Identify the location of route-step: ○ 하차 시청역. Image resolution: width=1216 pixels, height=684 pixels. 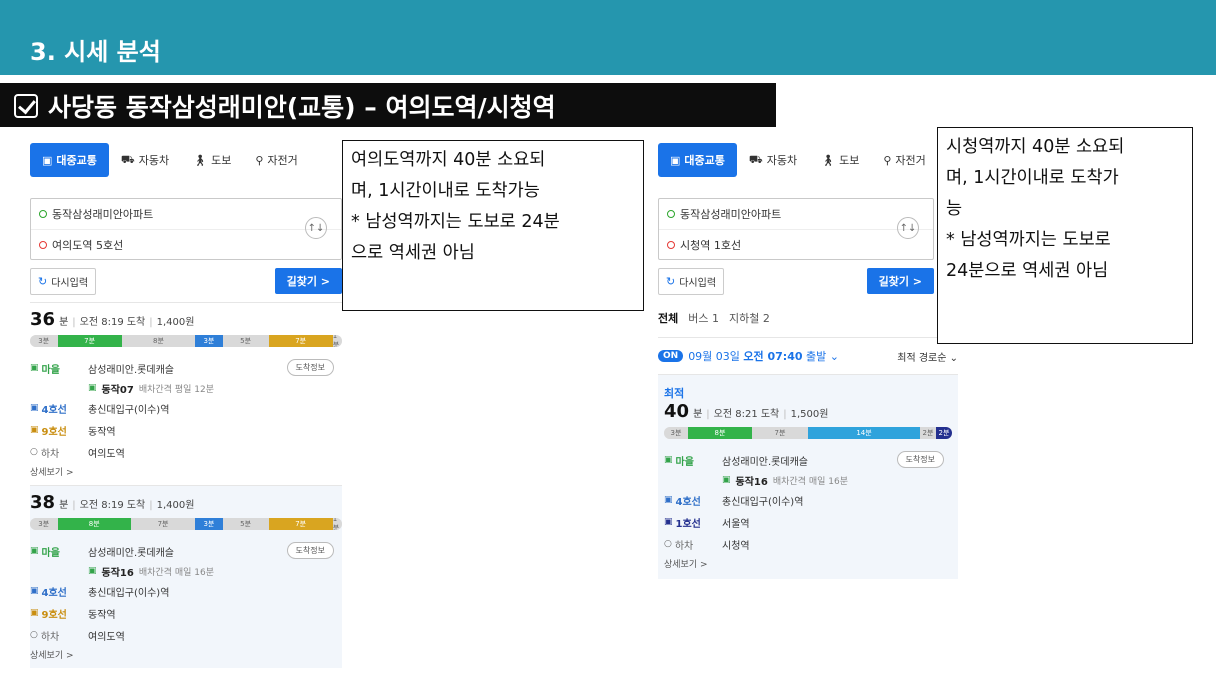
(707, 545).